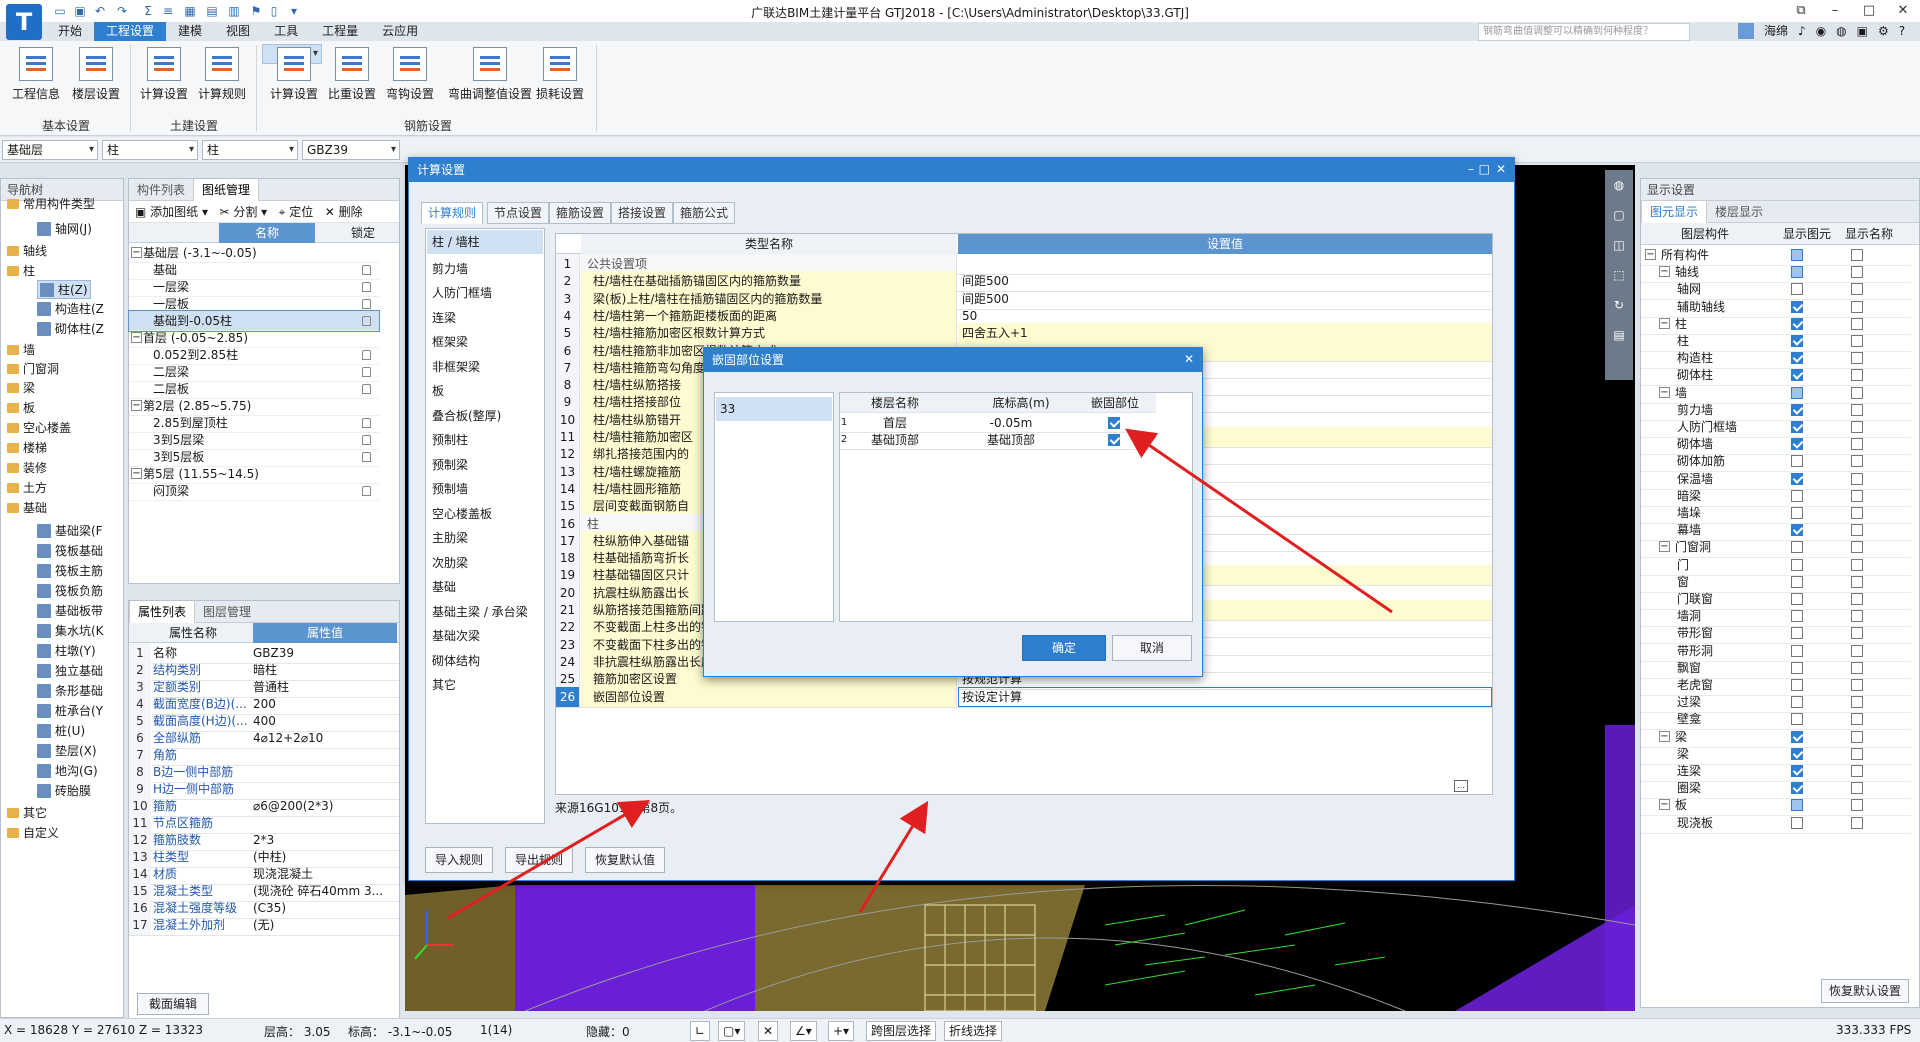 The height and width of the screenshot is (1042, 1920). Describe the element at coordinates (485, 242) in the screenshot. I see `category-item: 柱 / 墙柱` at that location.